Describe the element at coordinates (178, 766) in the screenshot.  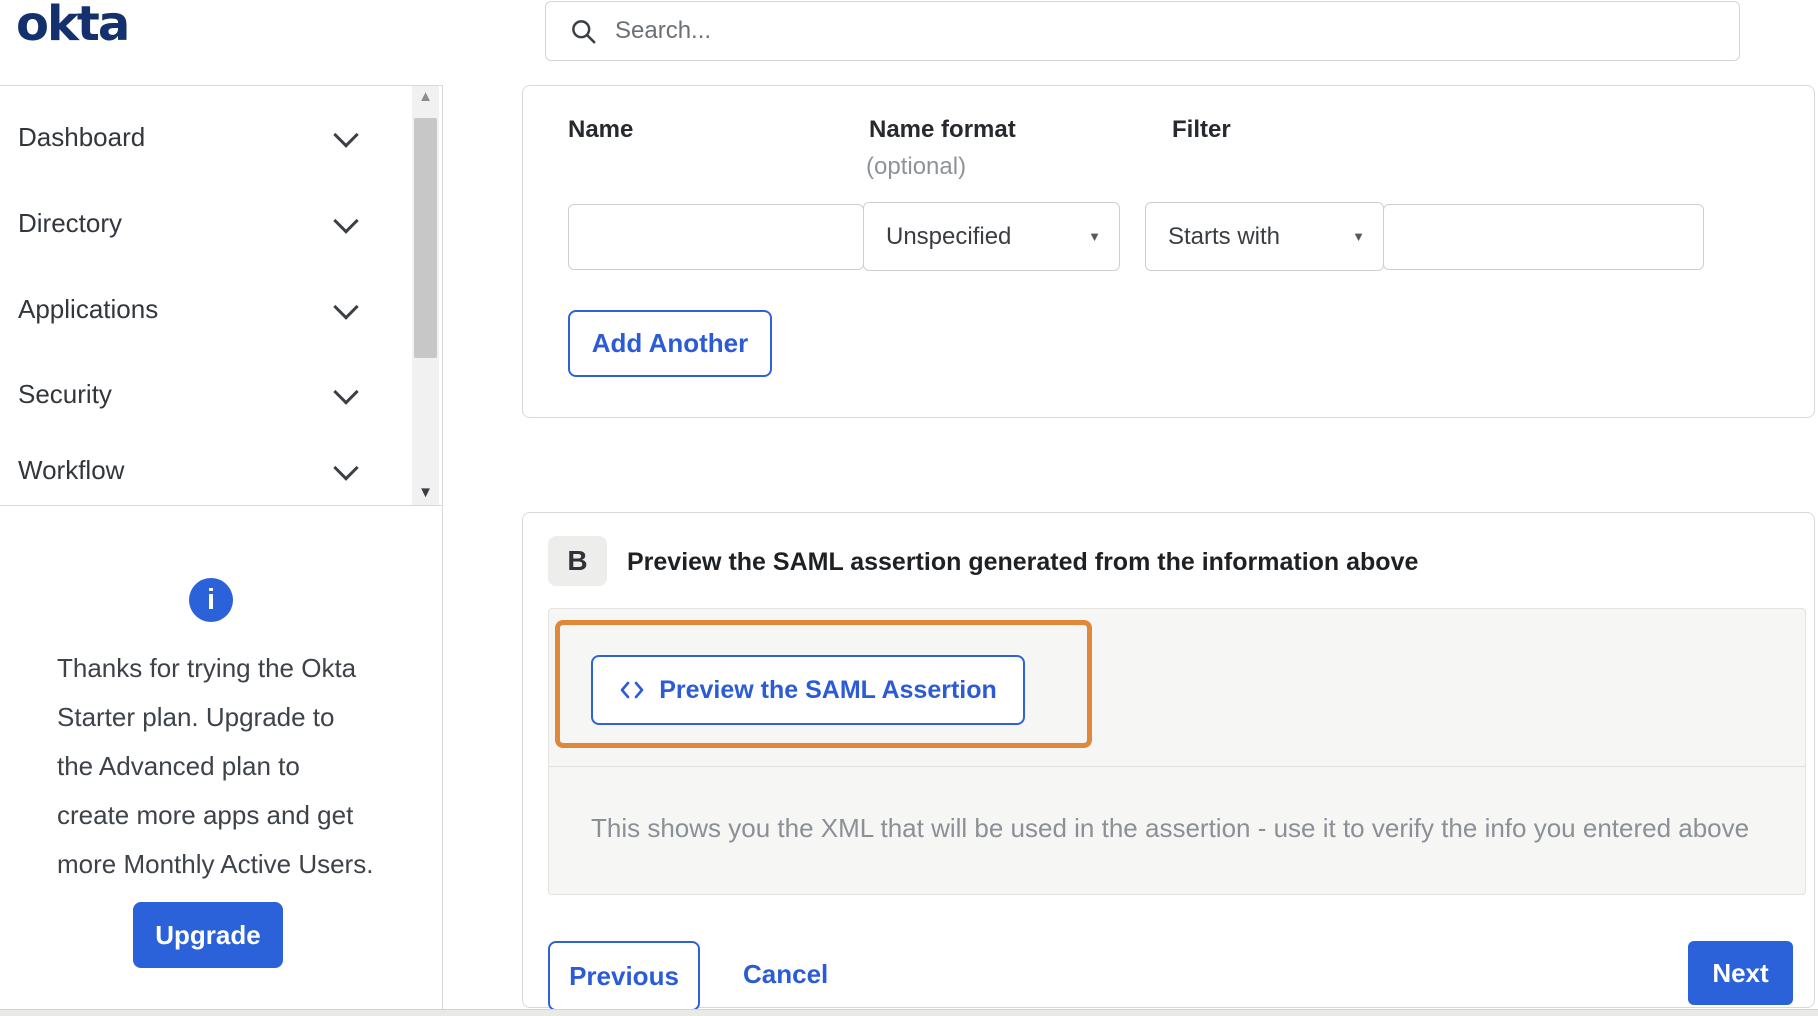
I see `upsell-text-line: the Advanced plan to` at that location.